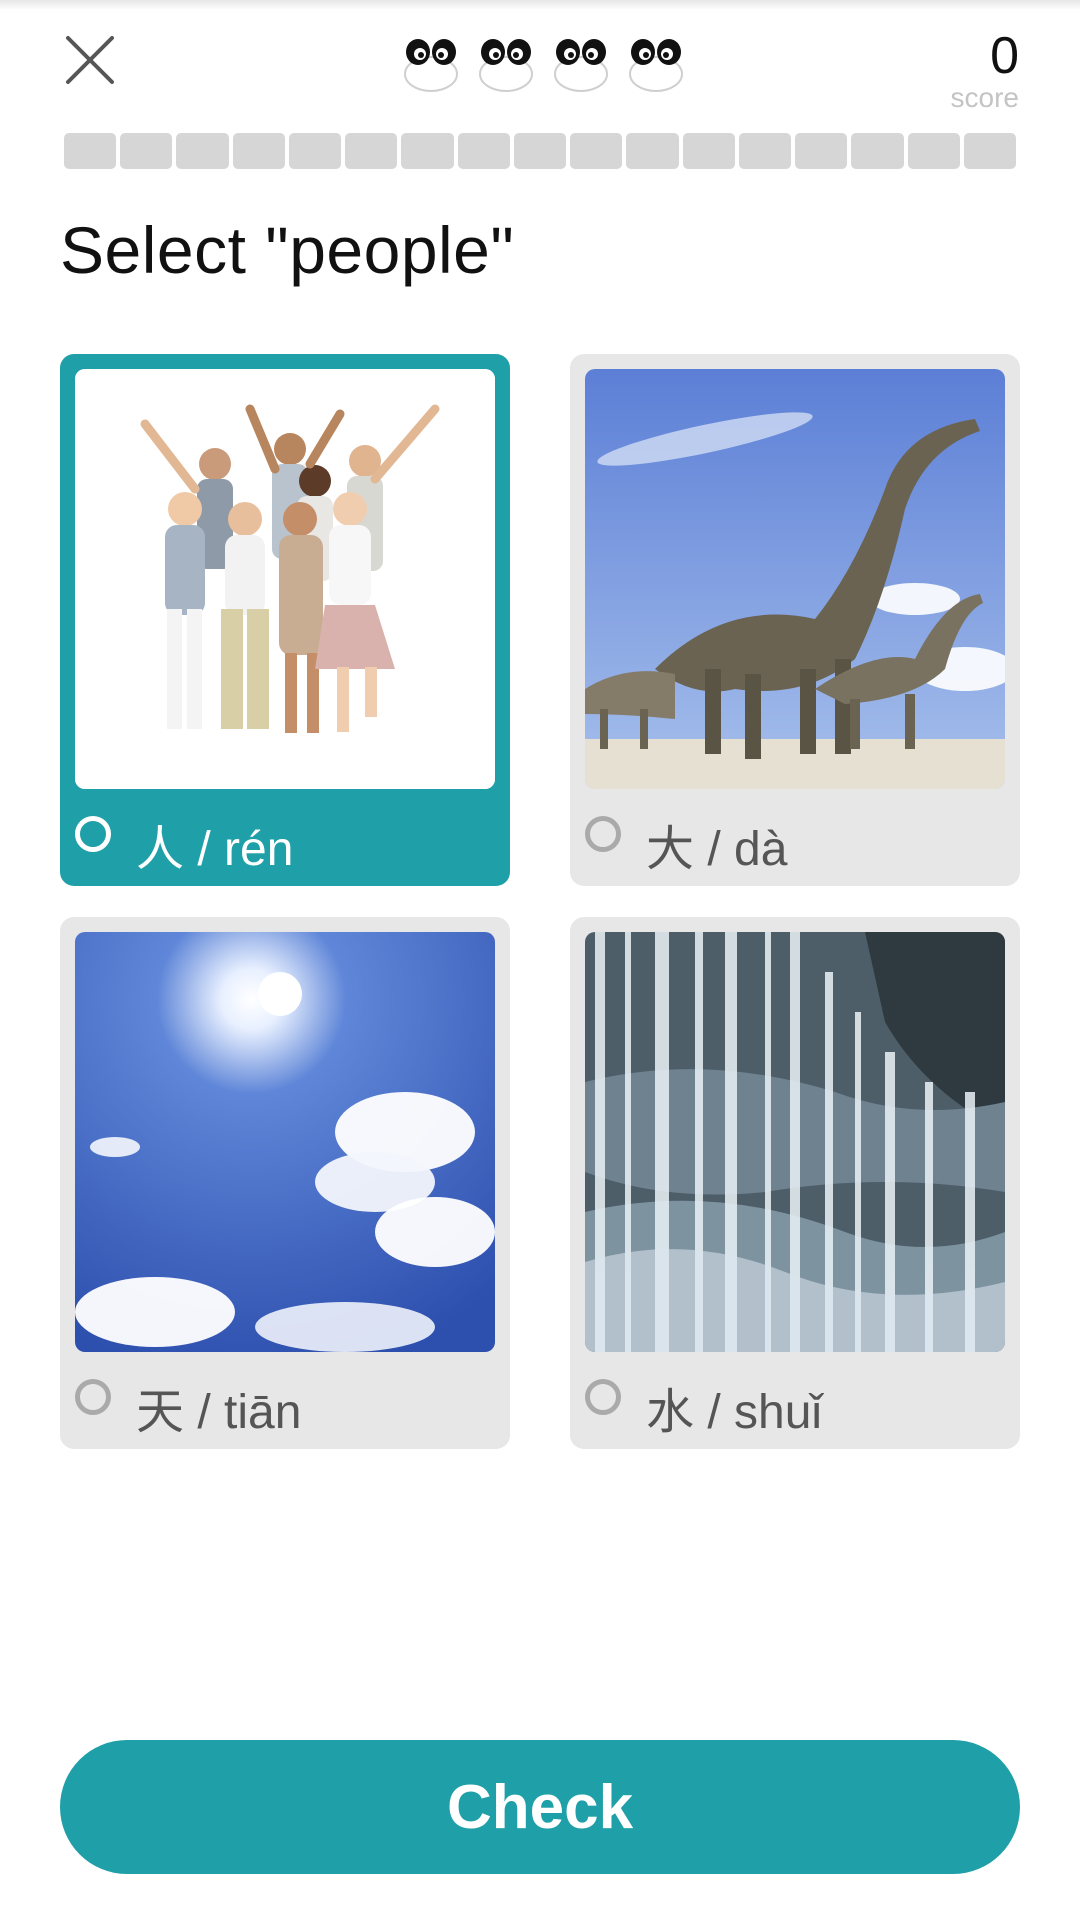 The height and width of the screenshot is (1920, 1080). What do you see at coordinates (984, 97) in the screenshot?
I see `score-label: score` at bounding box center [984, 97].